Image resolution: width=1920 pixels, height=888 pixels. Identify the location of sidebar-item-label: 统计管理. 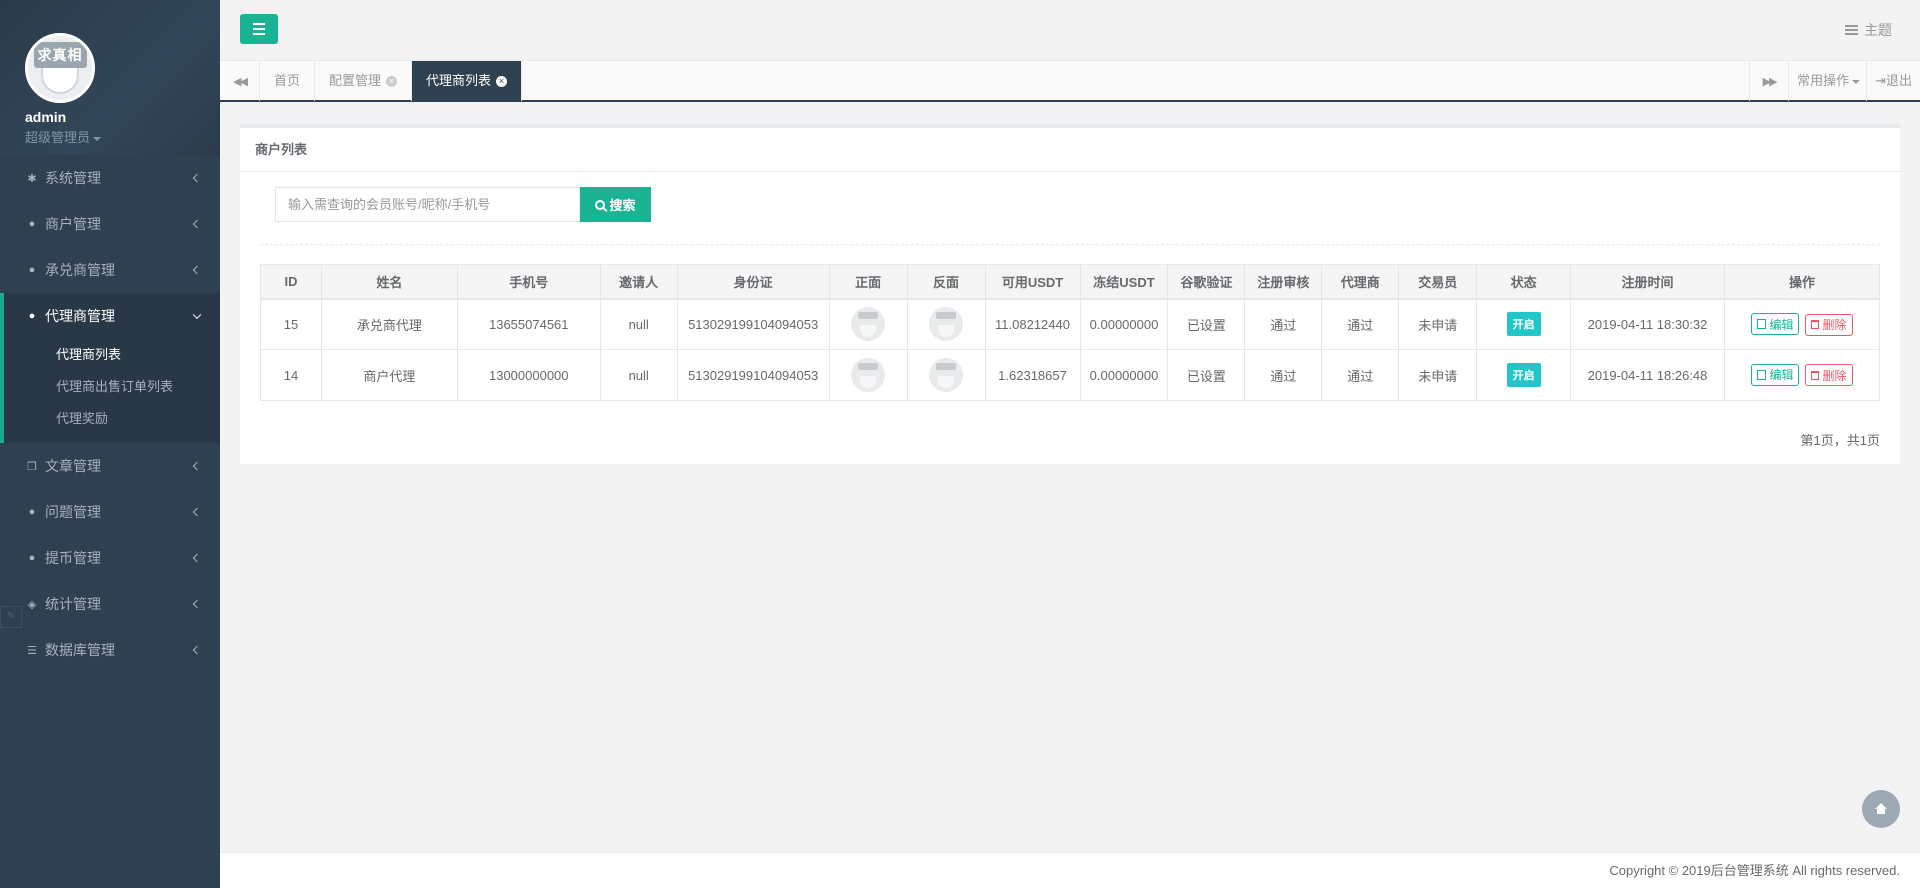
(73, 604).